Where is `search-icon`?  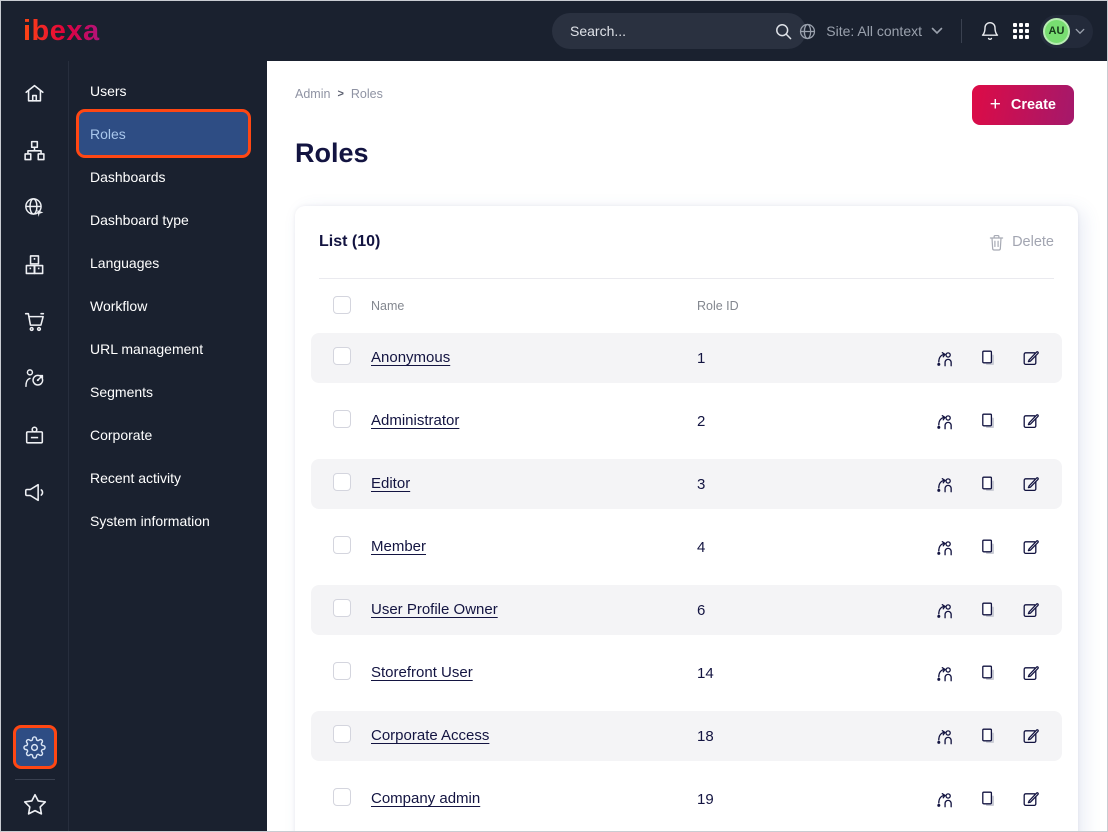
search-icon is located at coordinates (783, 31).